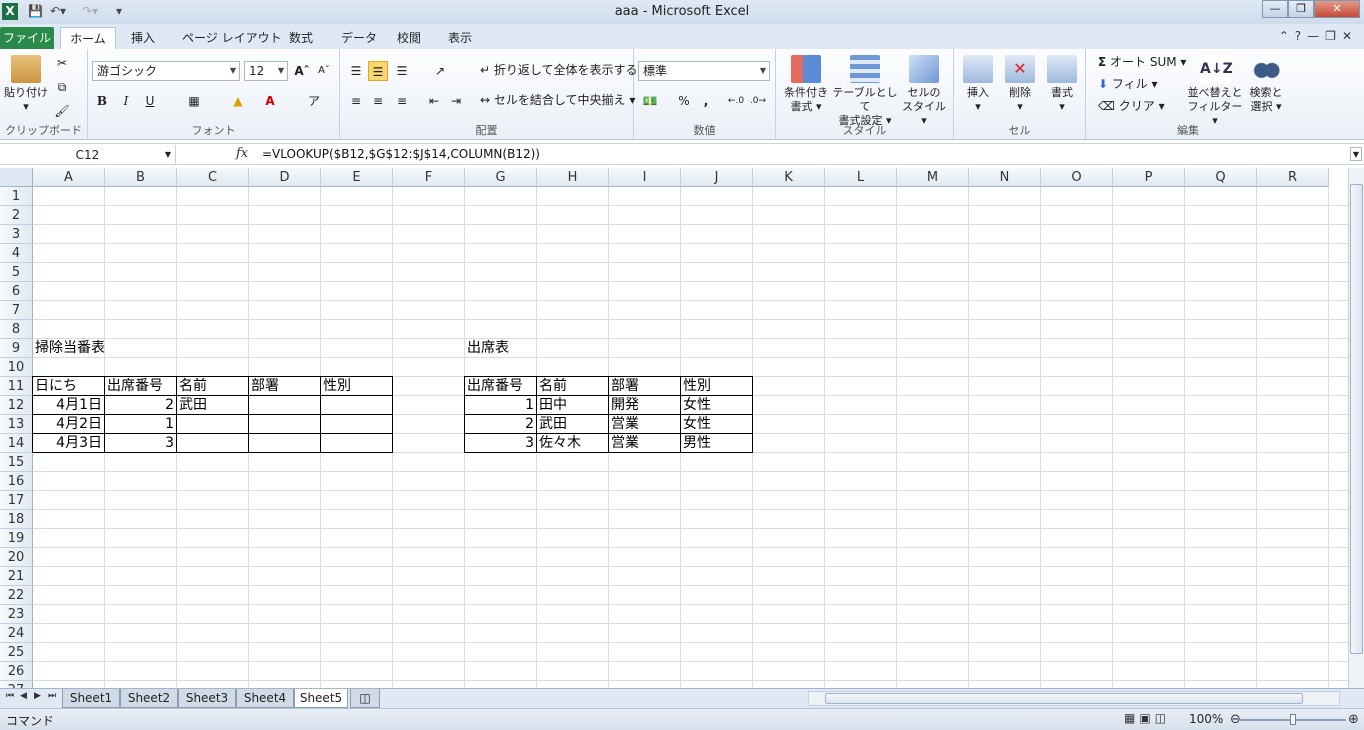 This screenshot has width=1364, height=730. Describe the element at coordinates (1337, 9) in the screenshot. I see `close-button: ✕` at that location.